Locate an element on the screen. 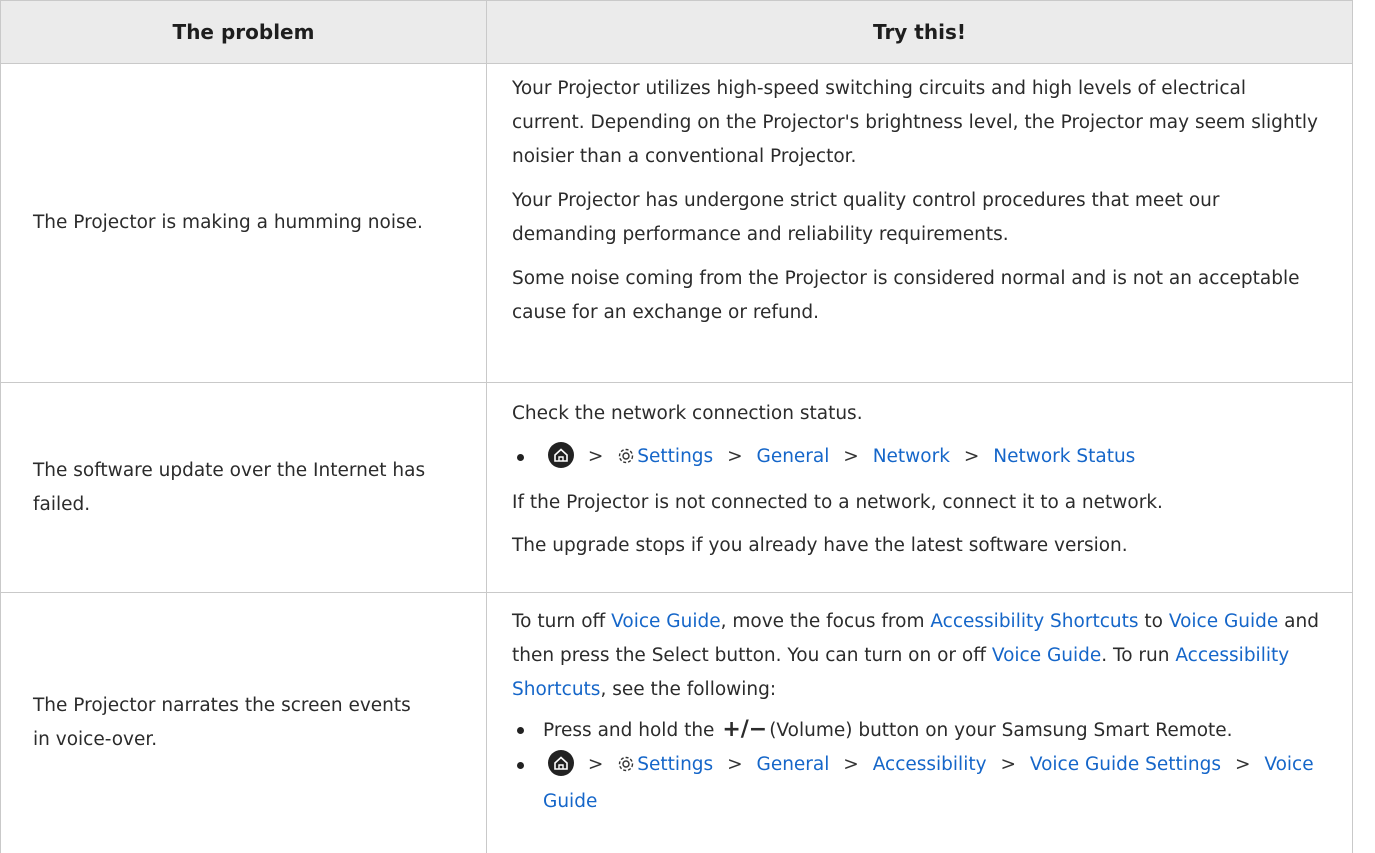  path-network-status: Network Status is located at coordinates (1064, 456).